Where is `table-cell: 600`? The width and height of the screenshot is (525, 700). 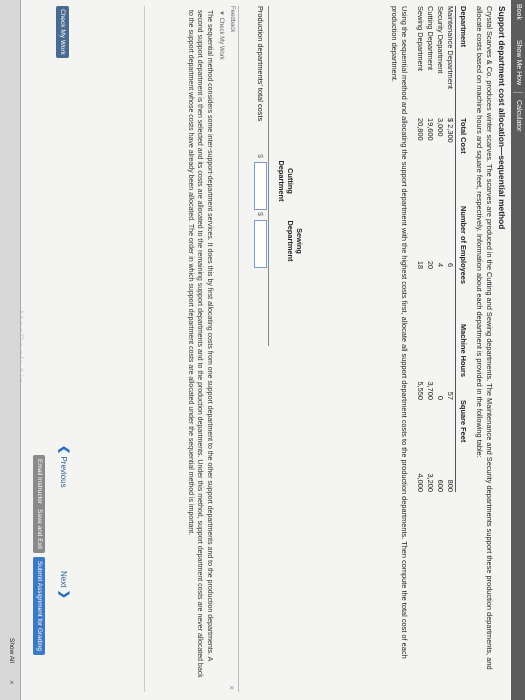 table-cell: 600 is located at coordinates (440, 485).